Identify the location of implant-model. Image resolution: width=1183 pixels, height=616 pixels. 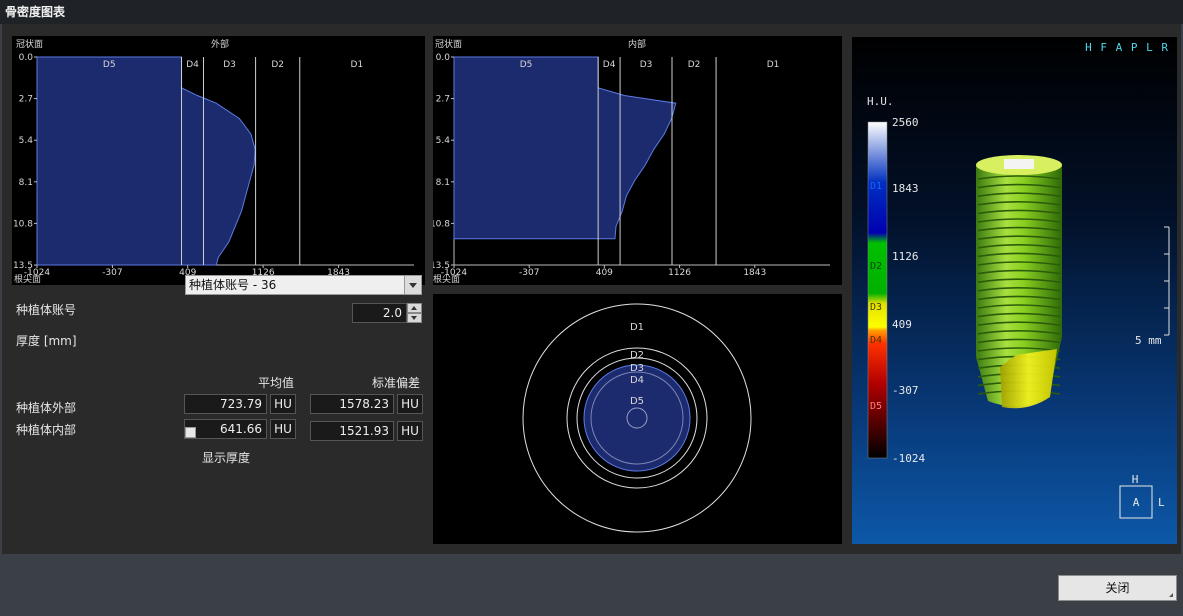
(1019, 282).